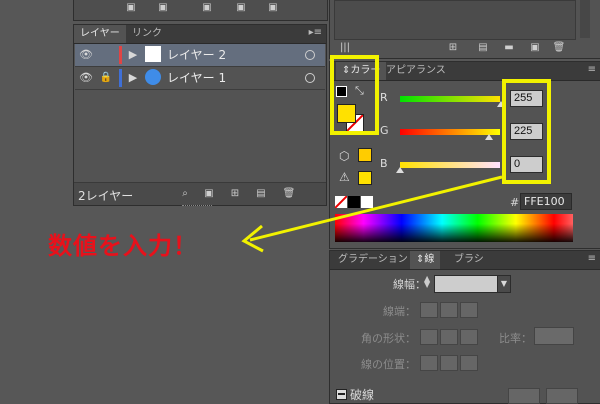 The height and width of the screenshot is (404, 600). I want to click on channel-label: B, so click(384, 163).